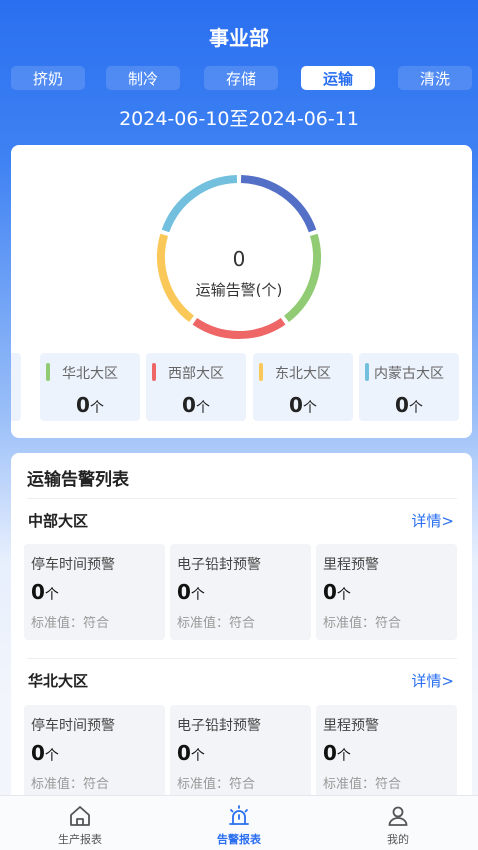 The image size is (478, 850). What do you see at coordinates (78, 480) in the screenshot?
I see `alert-list-title: 运输告警列表` at bounding box center [78, 480].